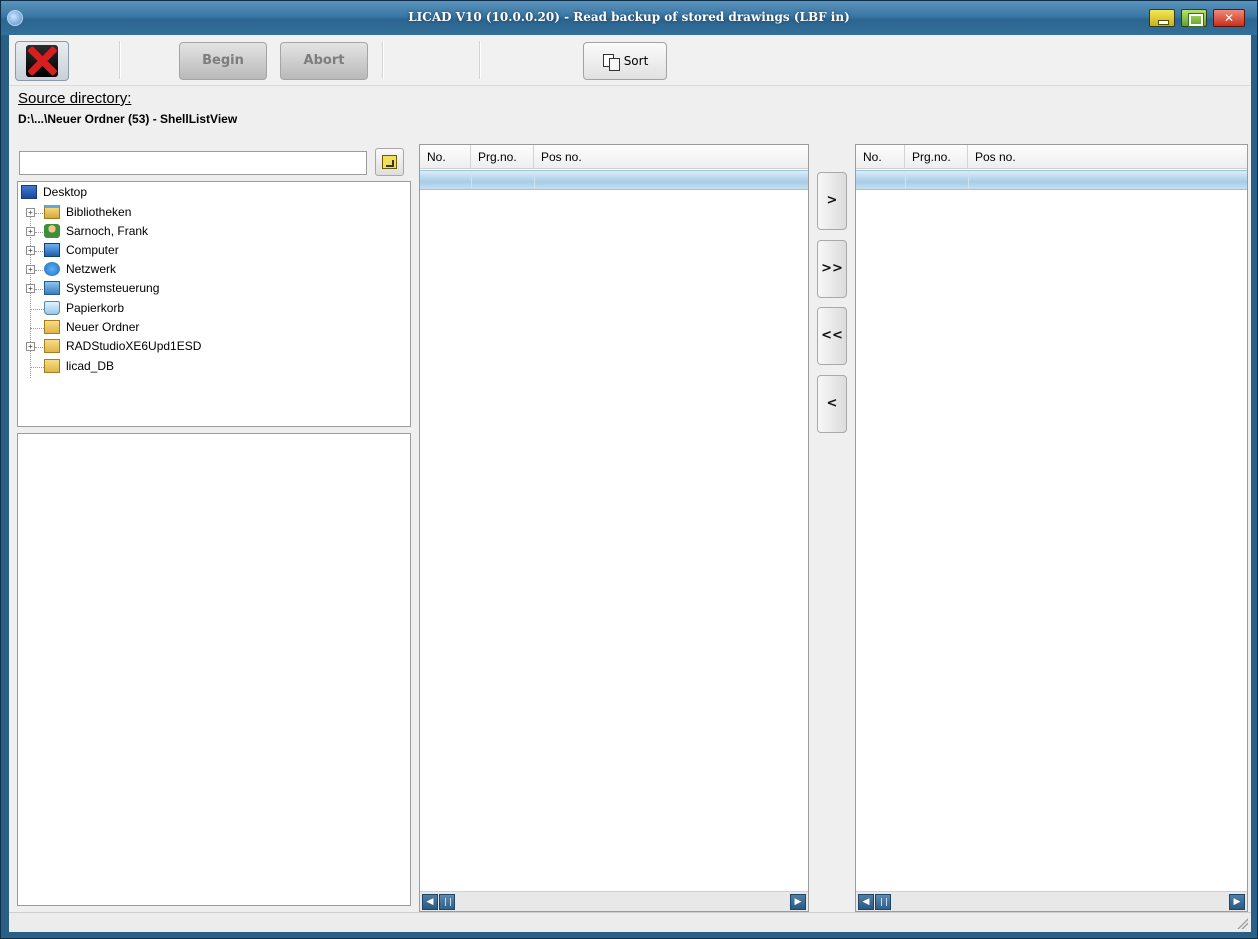  What do you see at coordinates (103, 327) in the screenshot?
I see `tree-item-label: Neuer Ordner` at bounding box center [103, 327].